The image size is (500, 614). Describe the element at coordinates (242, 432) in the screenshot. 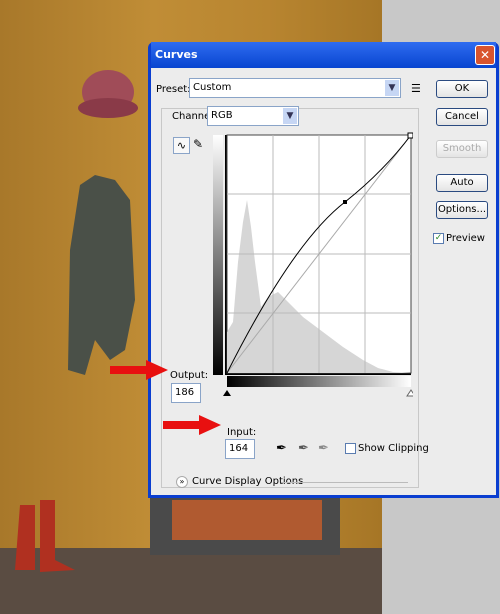

I see `input-label: Input:` at that location.